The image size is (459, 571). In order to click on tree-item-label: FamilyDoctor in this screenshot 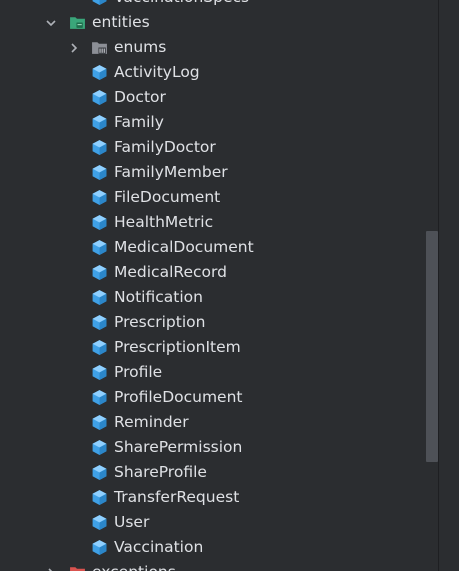, I will do `click(165, 147)`.